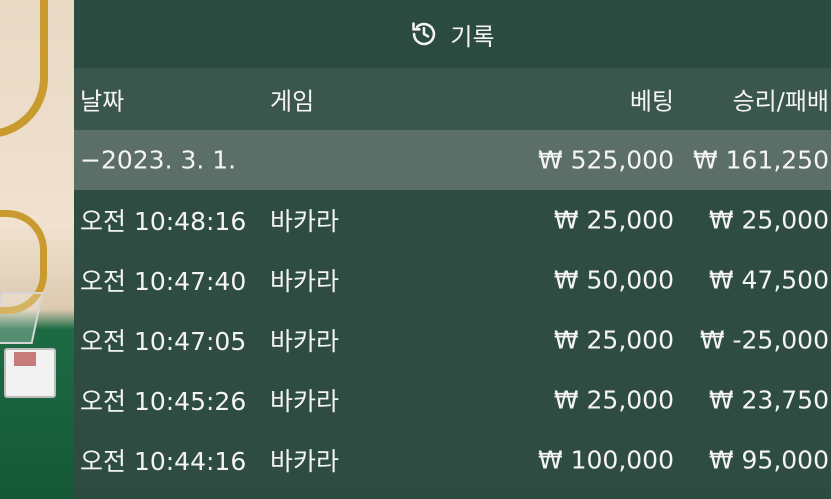 Image resolution: width=831 pixels, height=499 pixels. Describe the element at coordinates (452, 400) in the screenshot. I see `history-row: 오전 10:45:26 바카라 ₩ 25,000 ₩ 23,750` at that location.